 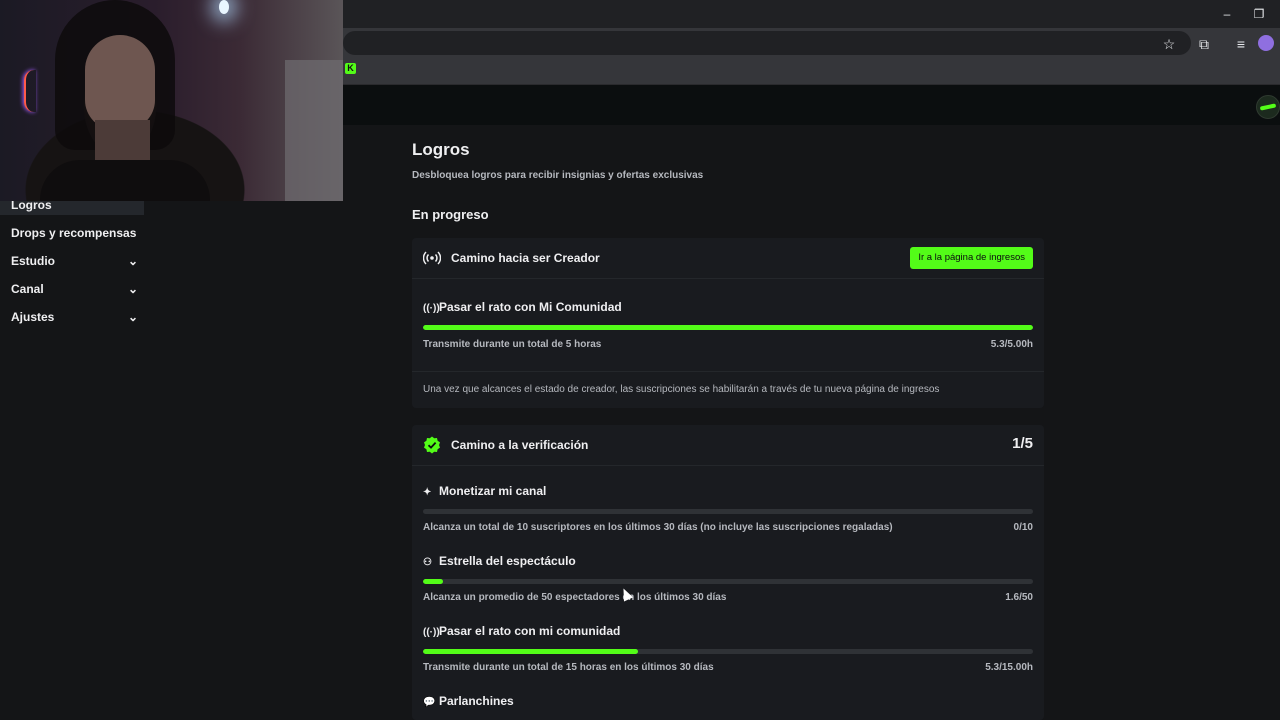 What do you see at coordinates (33, 317) in the screenshot?
I see `sidebar-item-label: Ajustes` at bounding box center [33, 317].